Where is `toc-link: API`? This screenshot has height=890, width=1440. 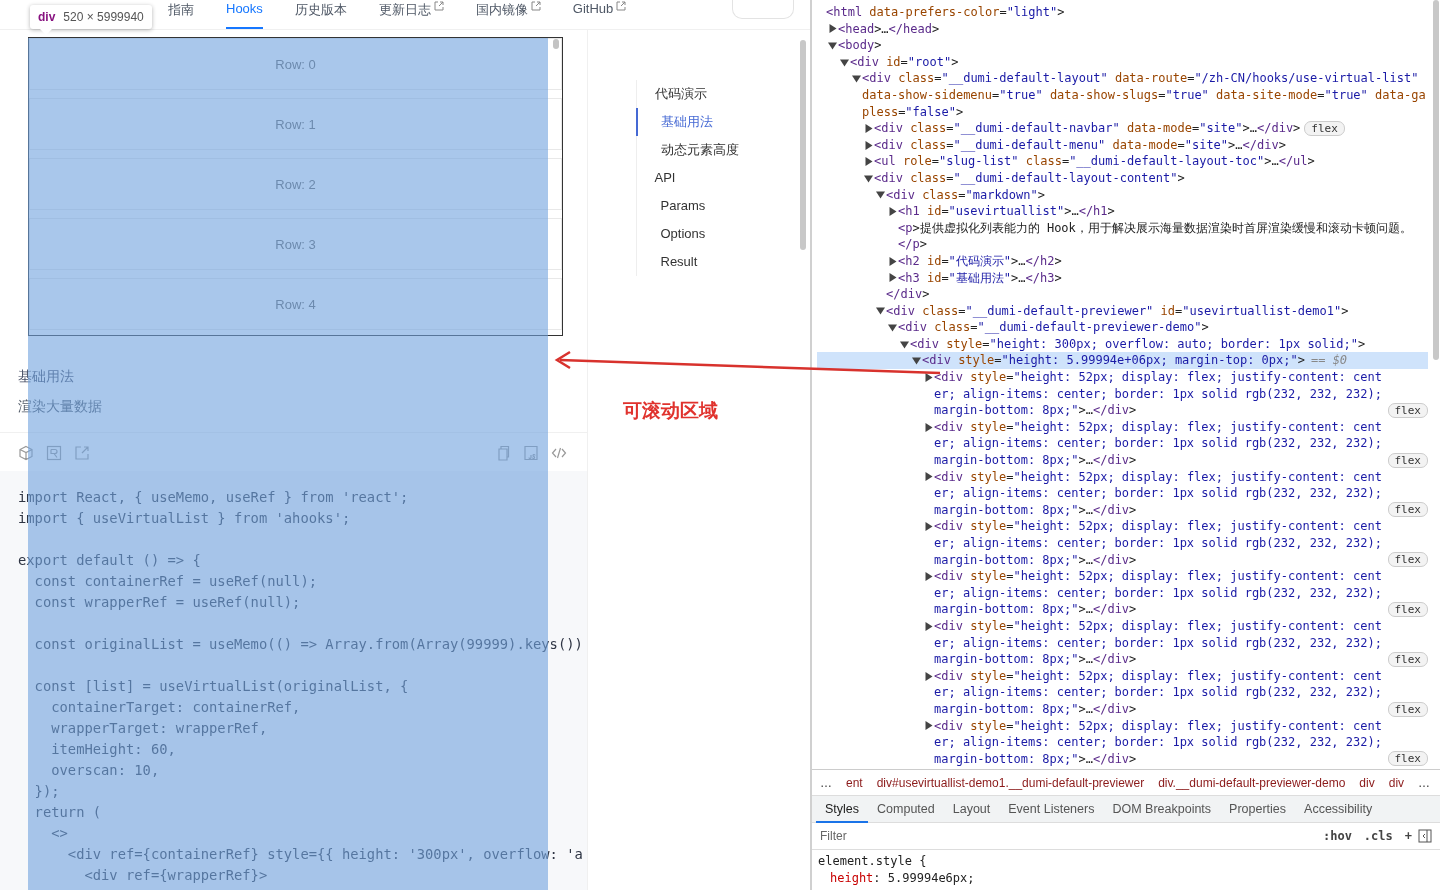 toc-link: API is located at coordinates (658, 178).